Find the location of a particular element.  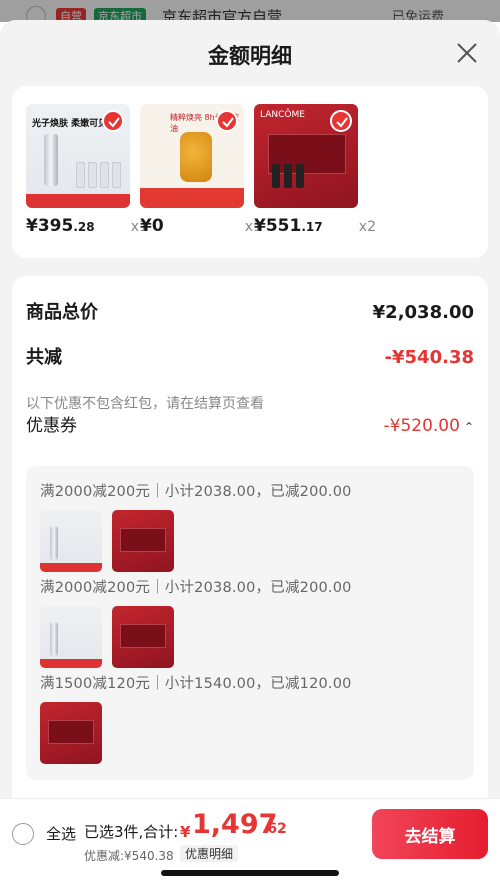

total-reduce-label: 共减 is located at coordinates (44, 357).